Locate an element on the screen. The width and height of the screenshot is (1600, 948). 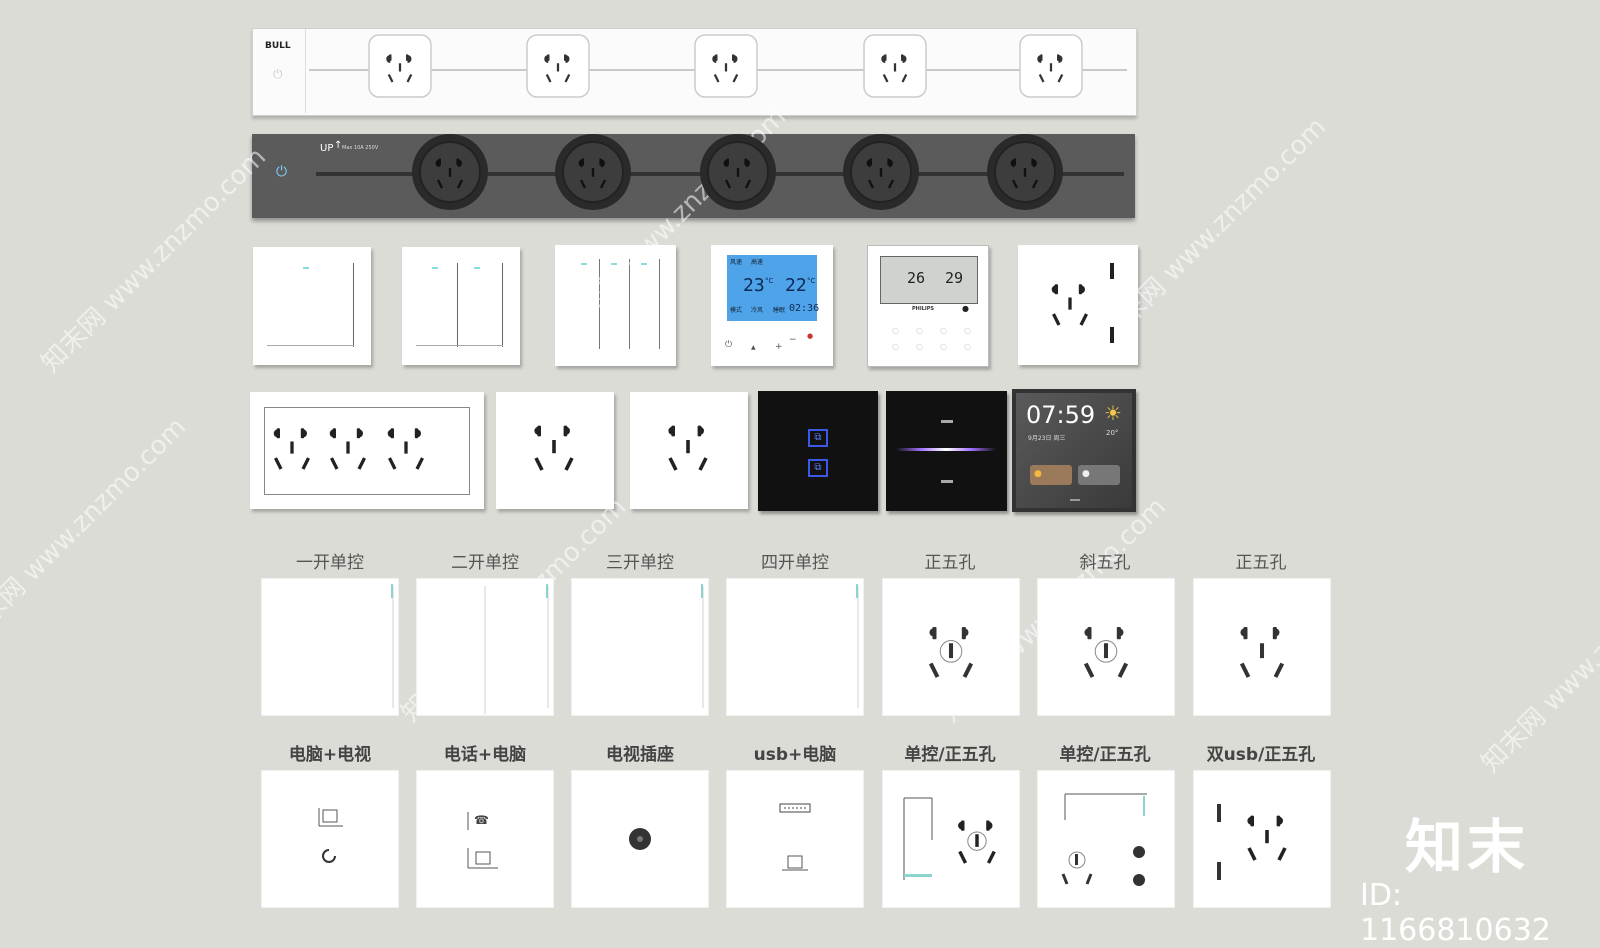
switch-socket-combo-horizontal is located at coordinates (1106, 839).